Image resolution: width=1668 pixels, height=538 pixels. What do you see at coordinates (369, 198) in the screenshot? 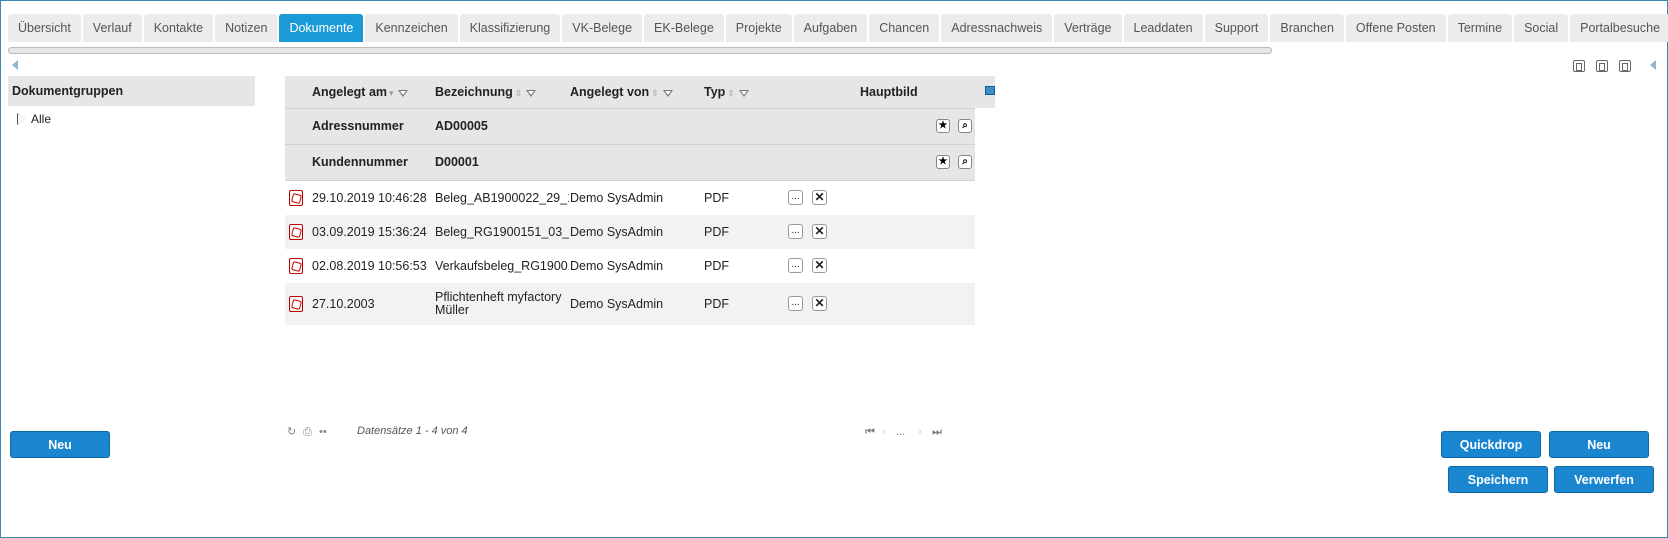
I see `cell-created: 29.10.2019 10:46:28` at bounding box center [369, 198].